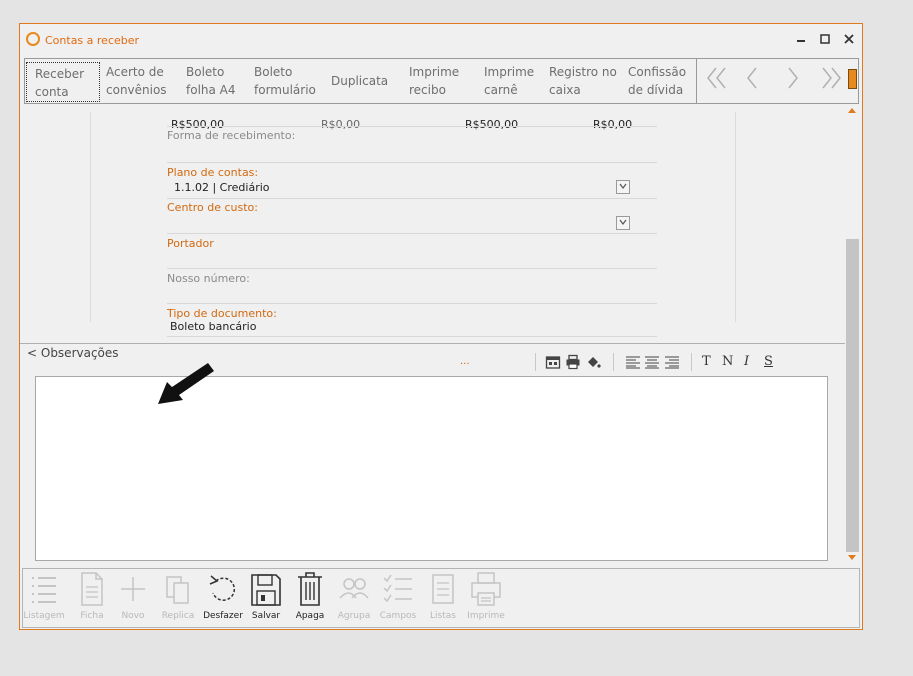 This screenshot has width=913, height=676. I want to click on listas-button: Listas, so click(443, 598).